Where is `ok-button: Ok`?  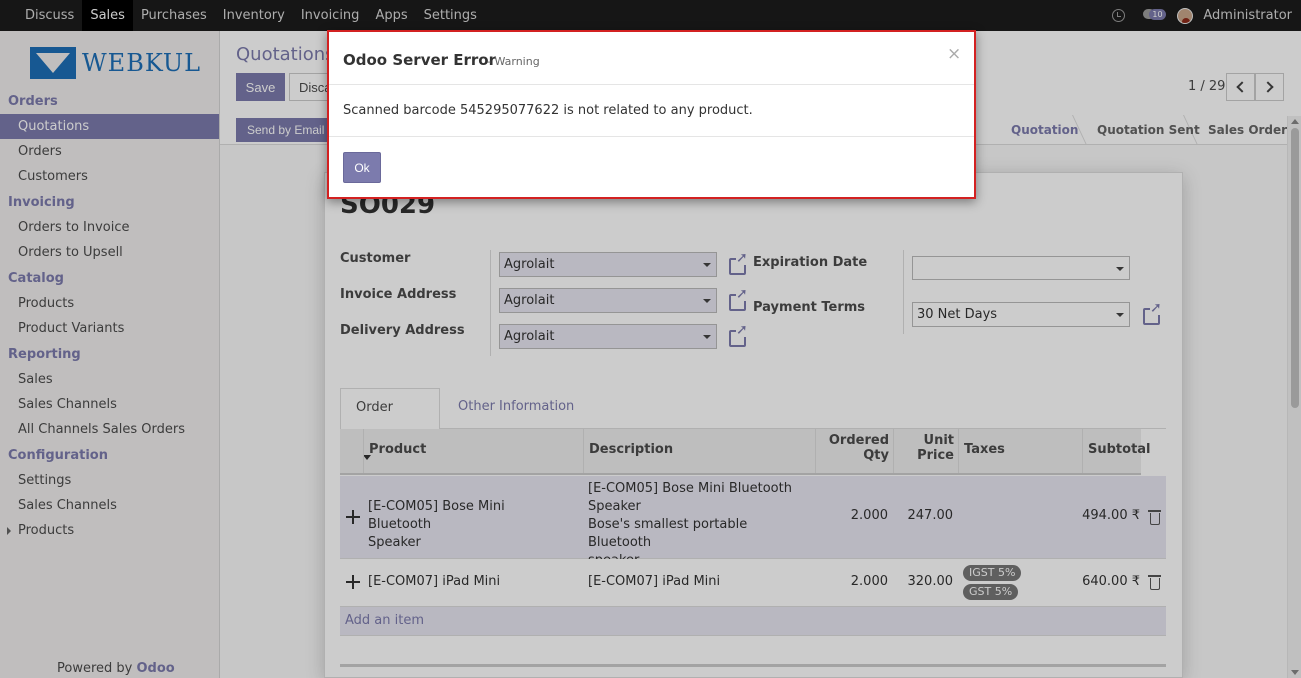 ok-button: Ok is located at coordinates (362, 167).